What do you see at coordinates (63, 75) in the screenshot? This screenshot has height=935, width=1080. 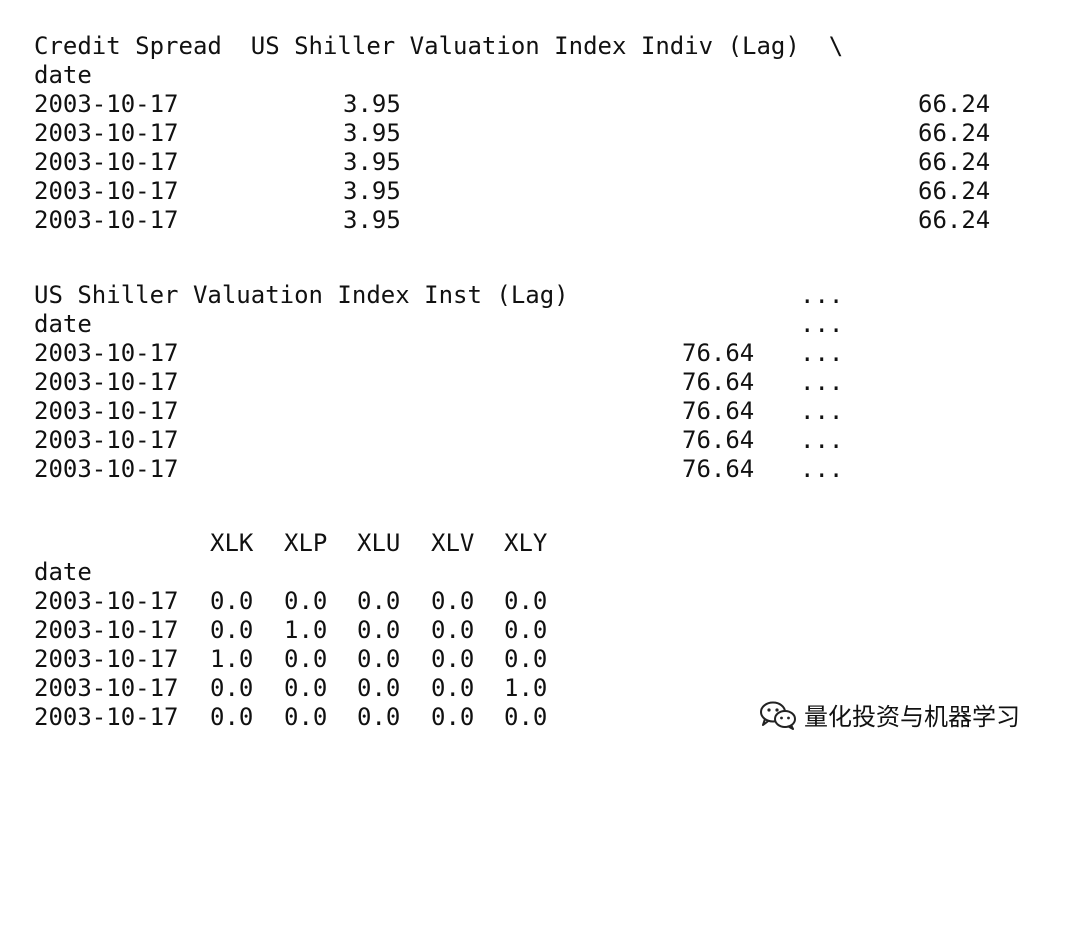 I see `block1-index-label: date` at bounding box center [63, 75].